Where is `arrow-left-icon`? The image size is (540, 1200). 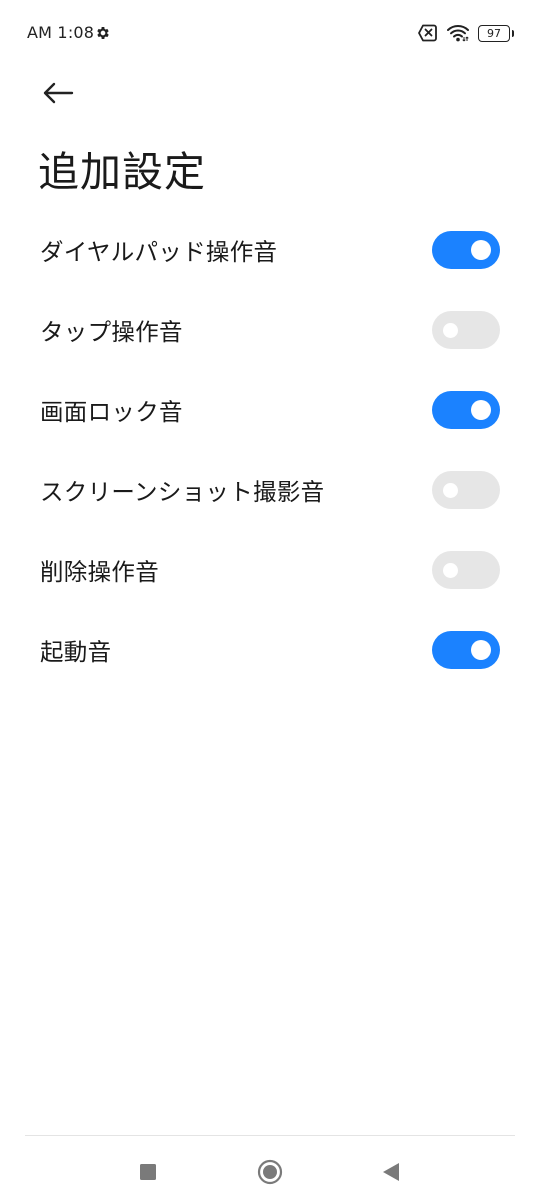 arrow-left-icon is located at coordinates (58, 93).